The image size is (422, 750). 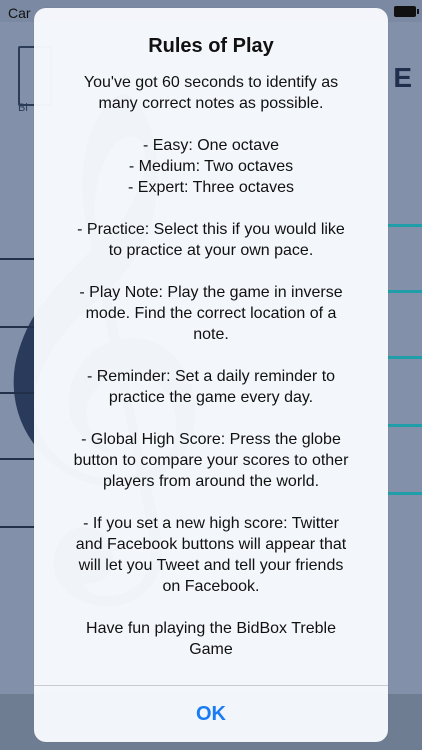 I want to click on message-line: You've got 60 seconds to identify as, so click(x=211, y=82).